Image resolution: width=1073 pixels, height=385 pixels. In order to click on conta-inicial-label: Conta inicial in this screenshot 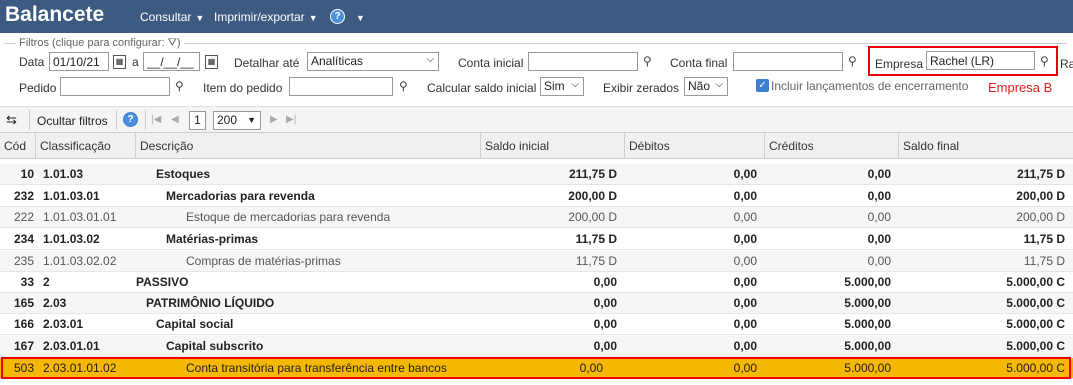, I will do `click(491, 63)`.